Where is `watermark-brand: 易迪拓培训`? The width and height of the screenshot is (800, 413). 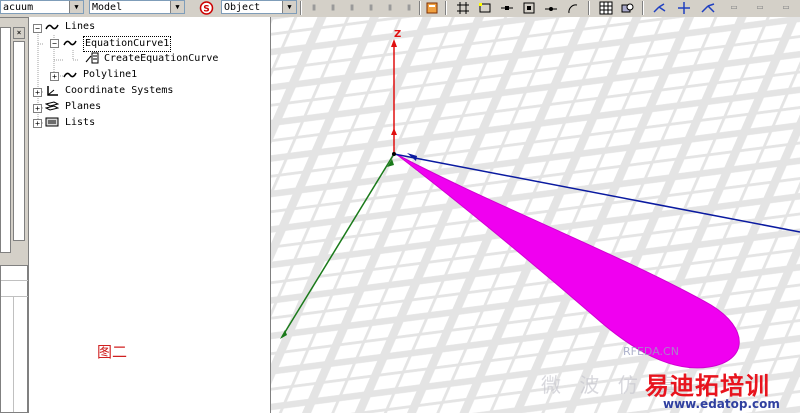
watermark-brand: 易迪拓培训 is located at coordinates (707, 386).